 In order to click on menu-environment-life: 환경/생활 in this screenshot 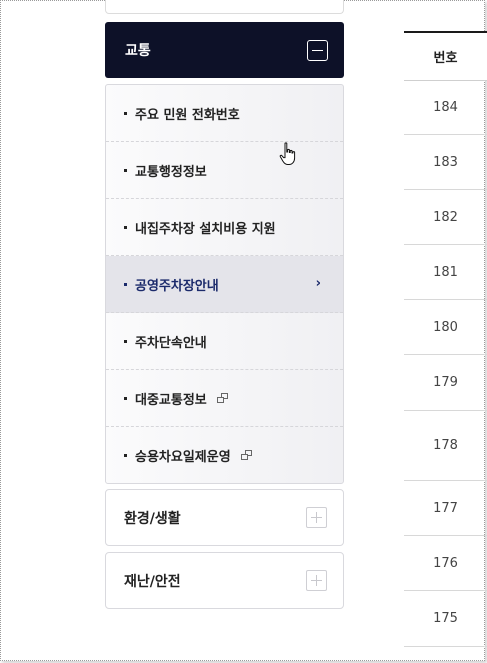, I will do `click(224, 517)`.